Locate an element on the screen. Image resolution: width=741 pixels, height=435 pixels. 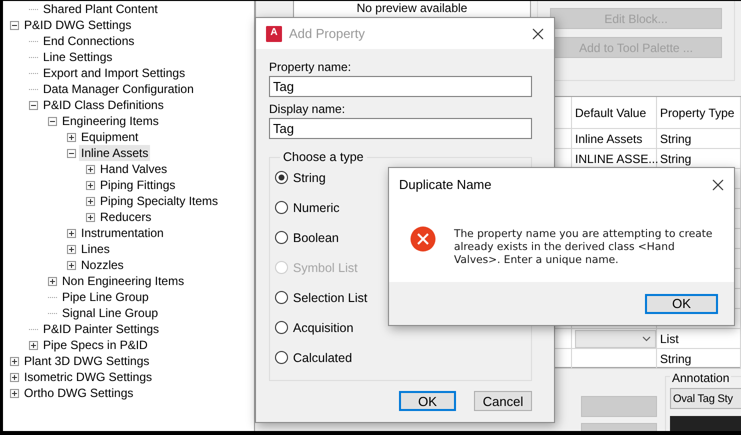
dialog-title: Duplicate Name is located at coordinates (445, 184).